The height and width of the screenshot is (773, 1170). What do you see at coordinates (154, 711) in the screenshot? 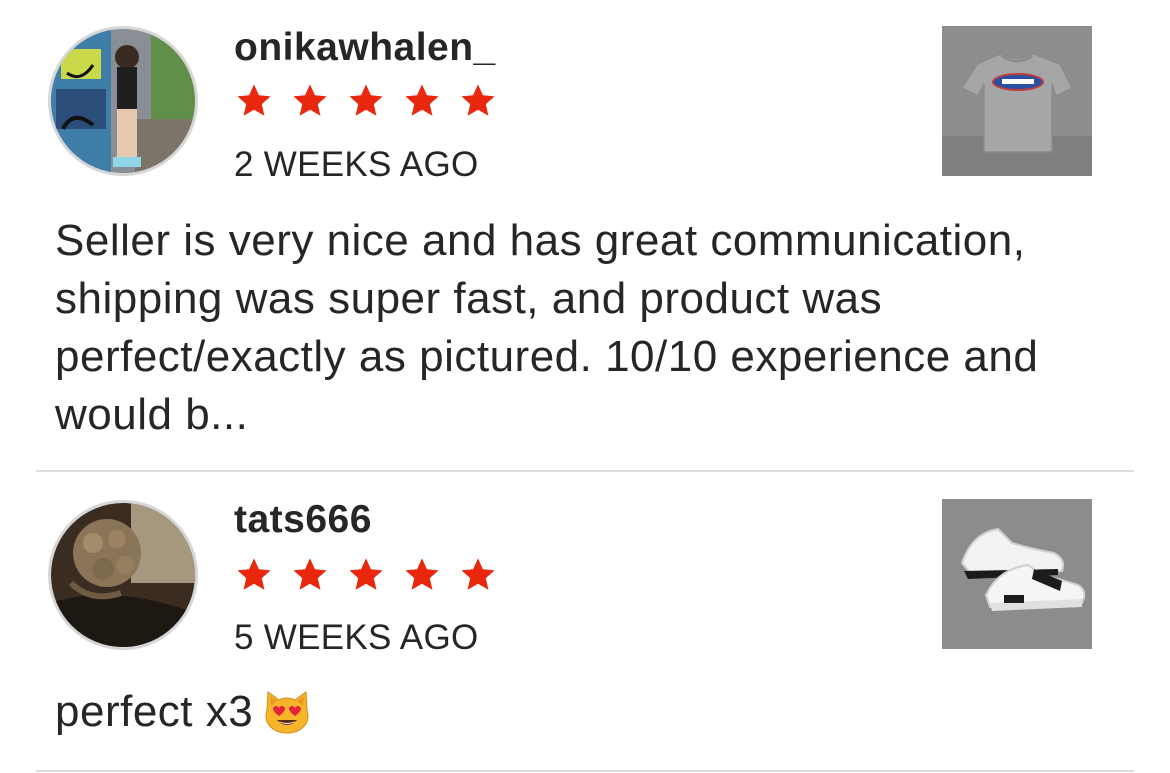
I see `review-text-content: perfect x3` at bounding box center [154, 711].